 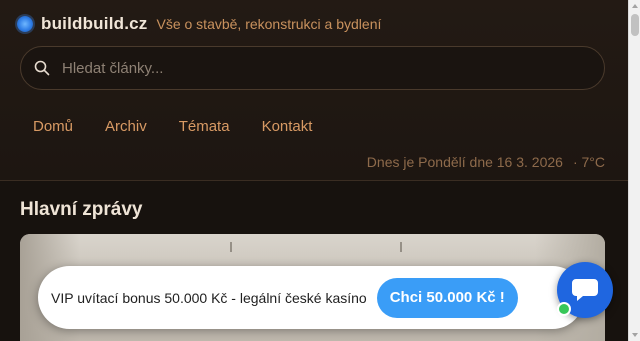 What do you see at coordinates (53, 126) in the screenshot?
I see `nav-item-home: Domů` at bounding box center [53, 126].